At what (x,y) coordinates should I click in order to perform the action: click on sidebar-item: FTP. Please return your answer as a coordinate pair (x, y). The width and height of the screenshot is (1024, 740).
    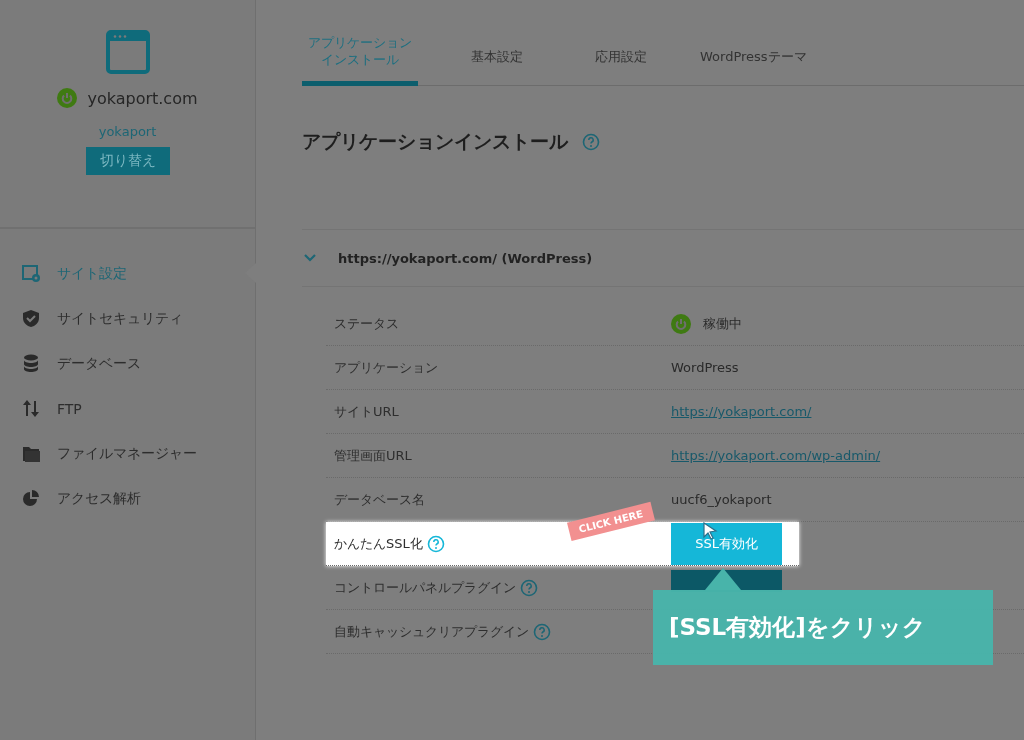
    Looking at the image, I should click on (127, 408).